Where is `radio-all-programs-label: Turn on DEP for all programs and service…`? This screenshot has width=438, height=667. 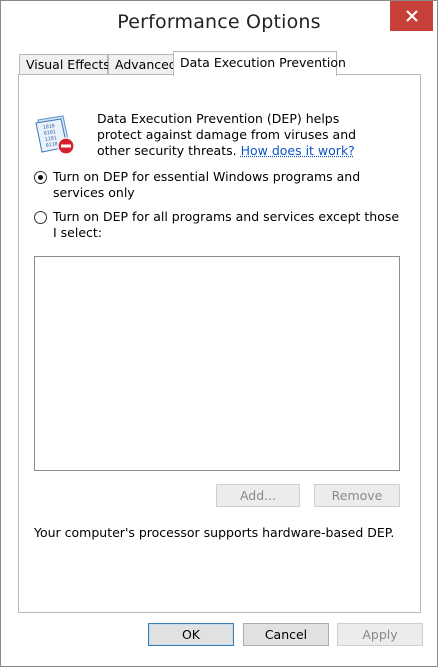 radio-all-programs-label: Turn on DEP for all programs and service… is located at coordinates (229, 225).